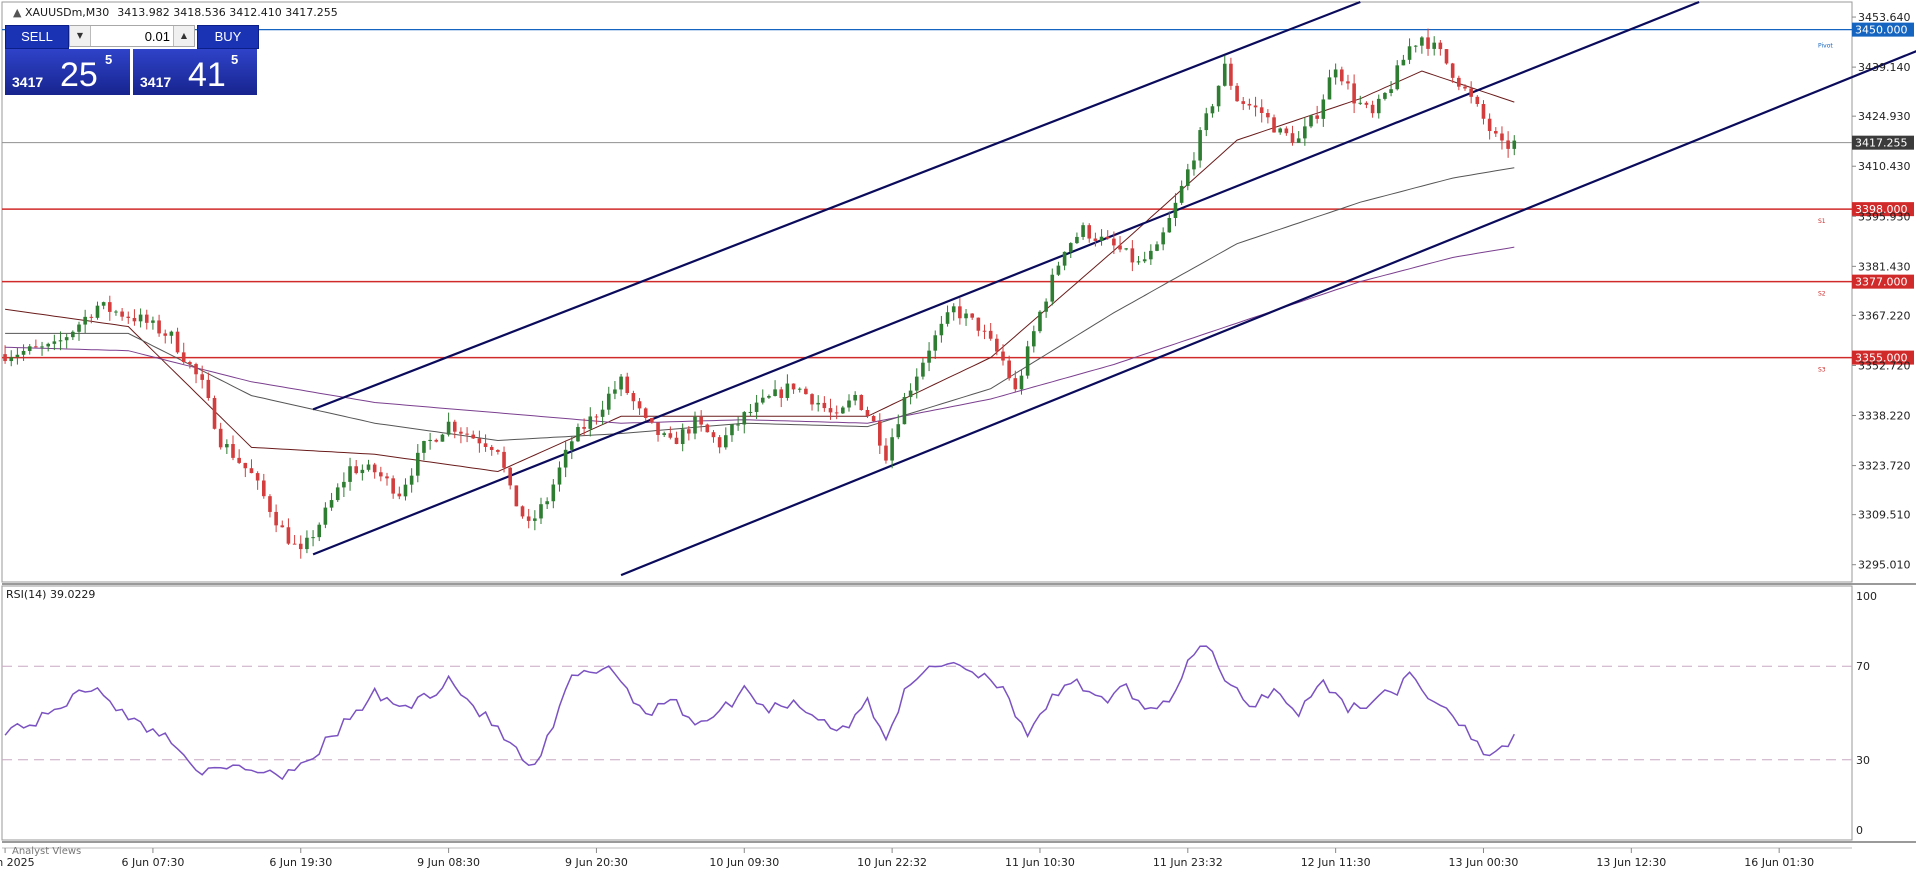 This screenshot has width=1916, height=877. What do you see at coordinates (80, 36) in the screenshot?
I see `lot-decrease-icon: ▼` at bounding box center [80, 36].